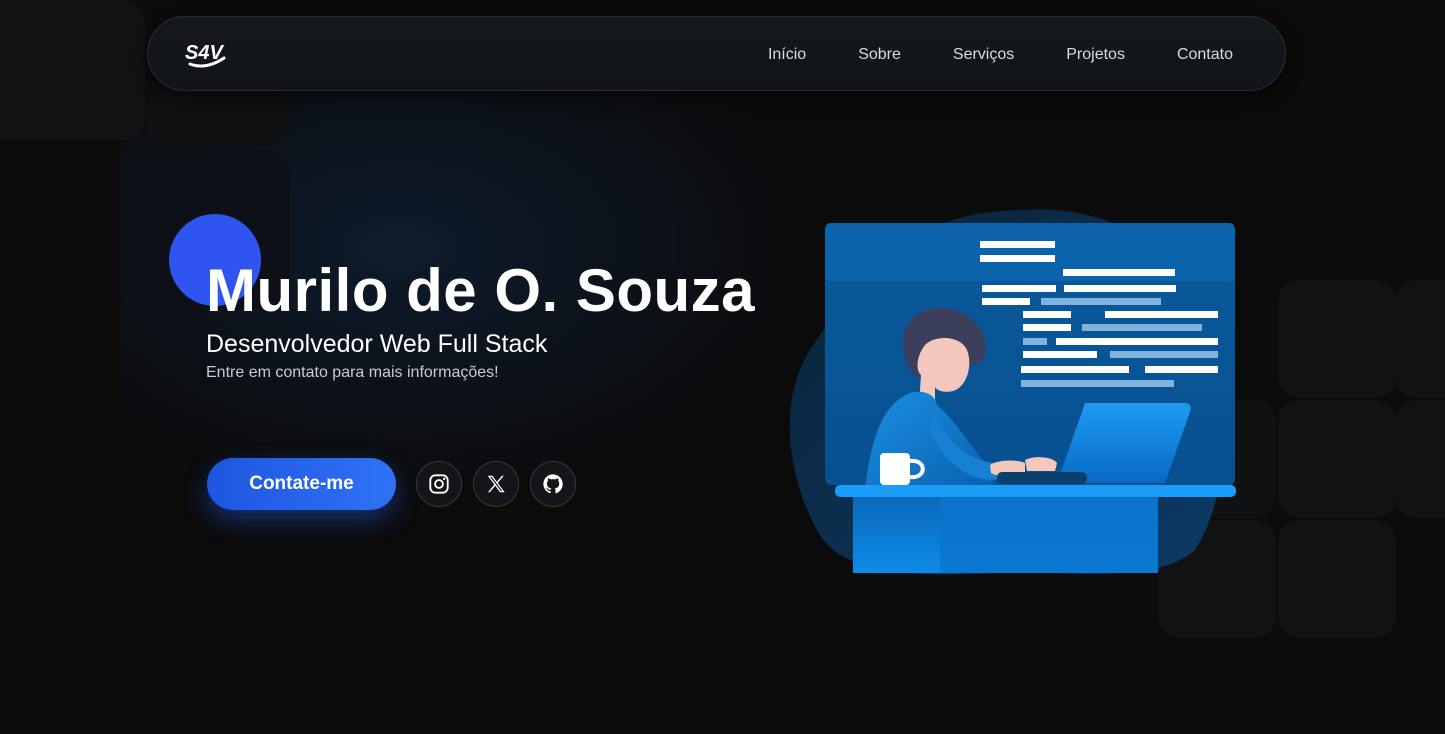 The height and width of the screenshot is (734, 1445). I want to click on hero-subtitle: Entre em contato para mais informações!, so click(352, 372).